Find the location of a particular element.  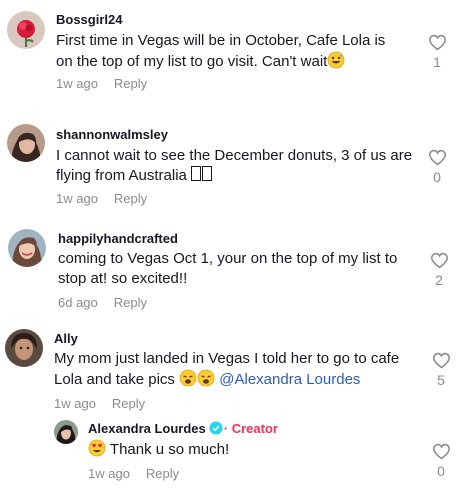

heart-eyes-emoji-icon is located at coordinates (97, 451).